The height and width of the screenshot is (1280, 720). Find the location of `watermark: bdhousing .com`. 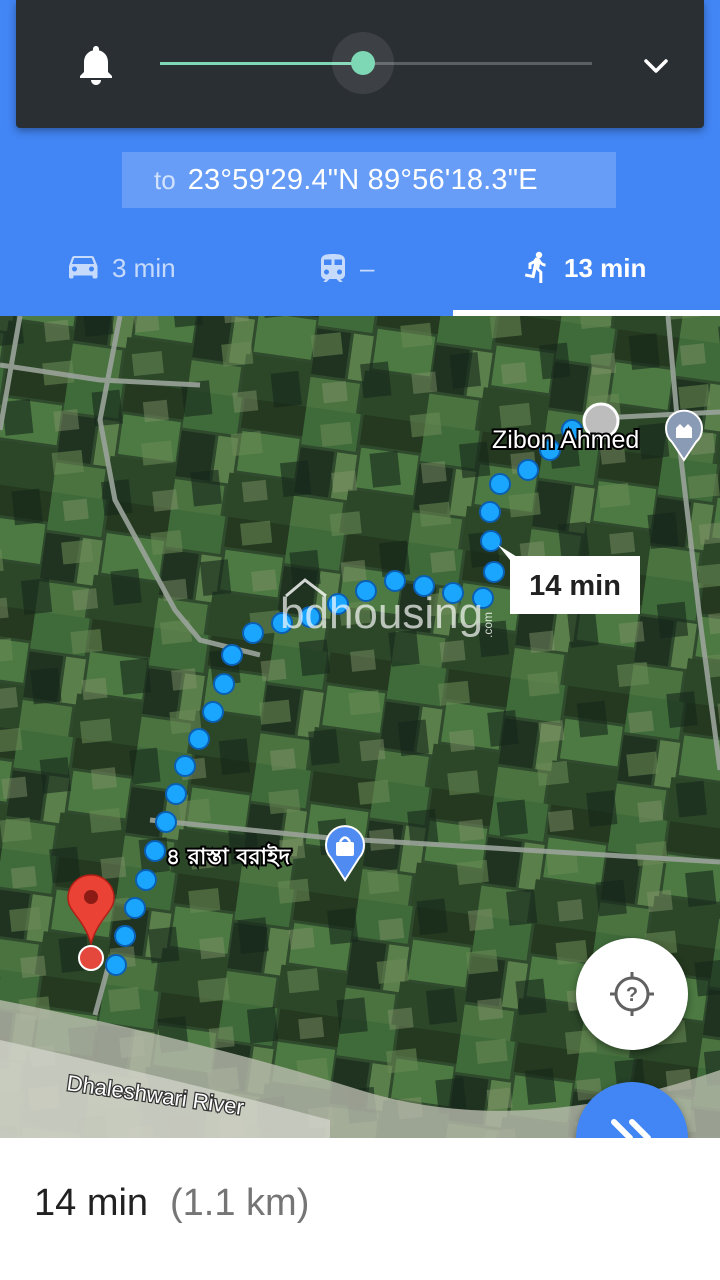

watermark: bdhousing .com is located at coordinates (387, 608).